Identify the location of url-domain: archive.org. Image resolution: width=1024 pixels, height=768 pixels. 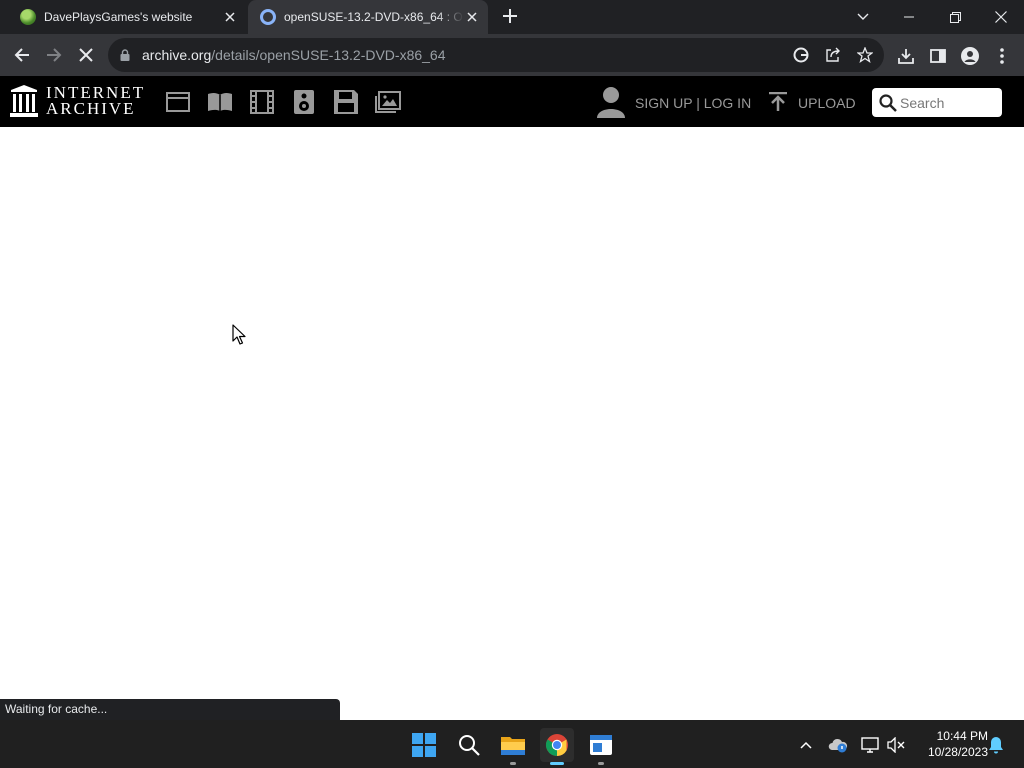
(177, 55).